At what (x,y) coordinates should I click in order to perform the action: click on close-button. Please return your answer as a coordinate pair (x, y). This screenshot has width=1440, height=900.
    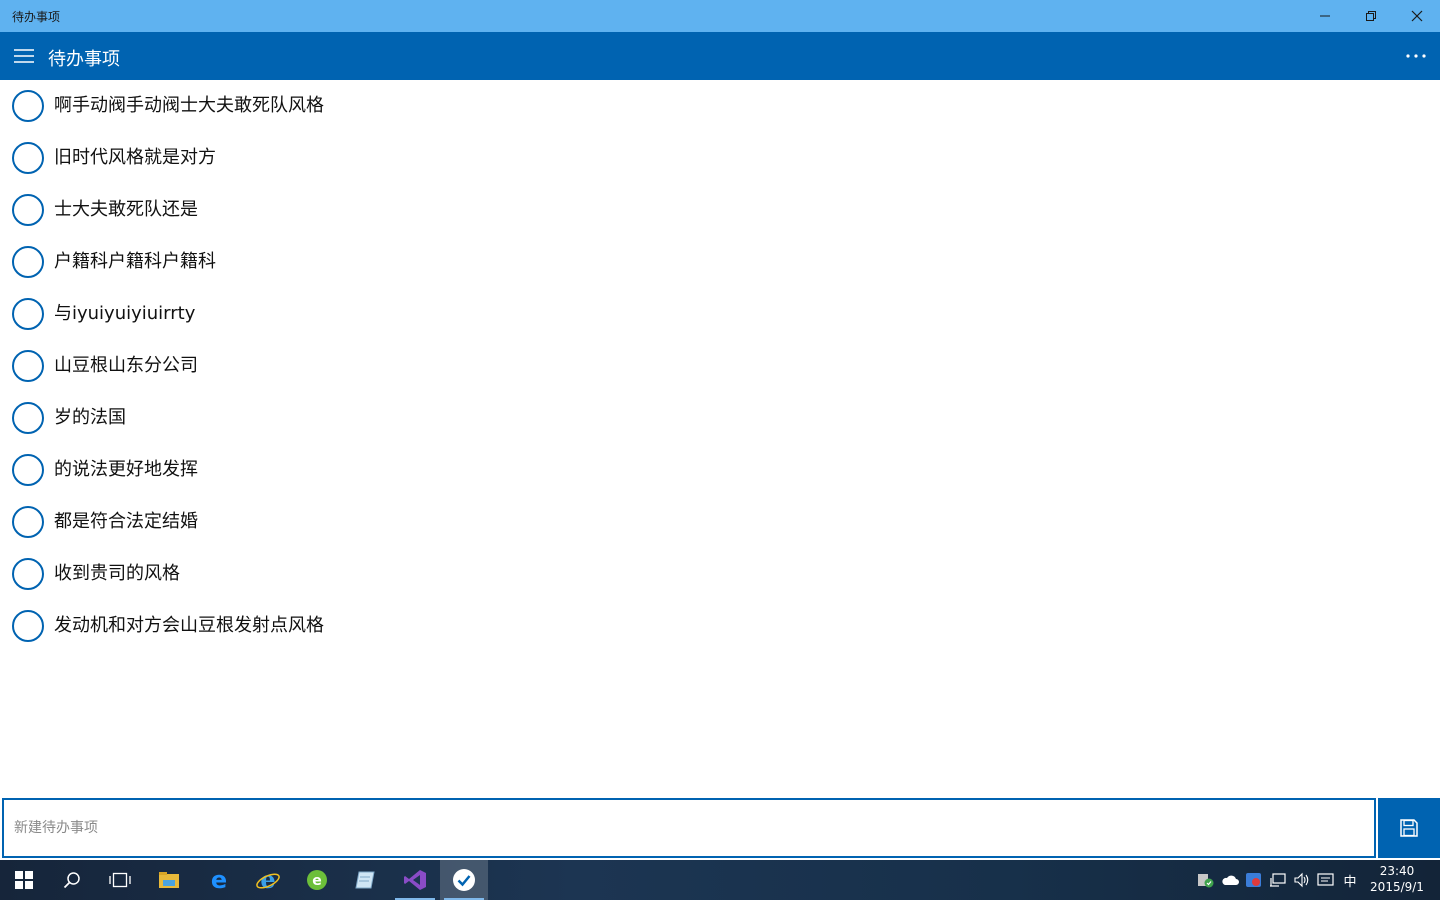
    Looking at the image, I should click on (1417, 16).